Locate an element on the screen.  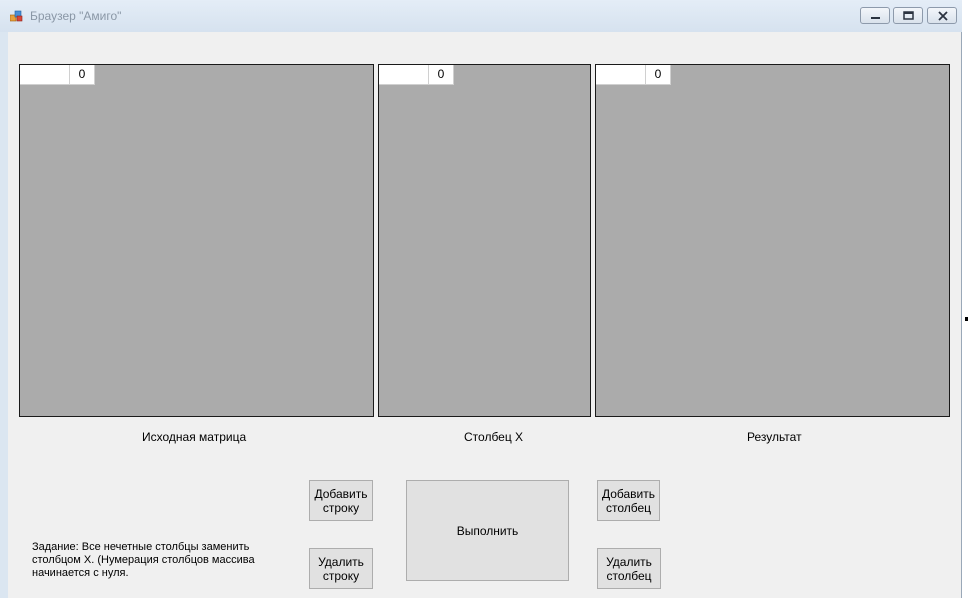
minimize-icon is located at coordinates (875, 18).